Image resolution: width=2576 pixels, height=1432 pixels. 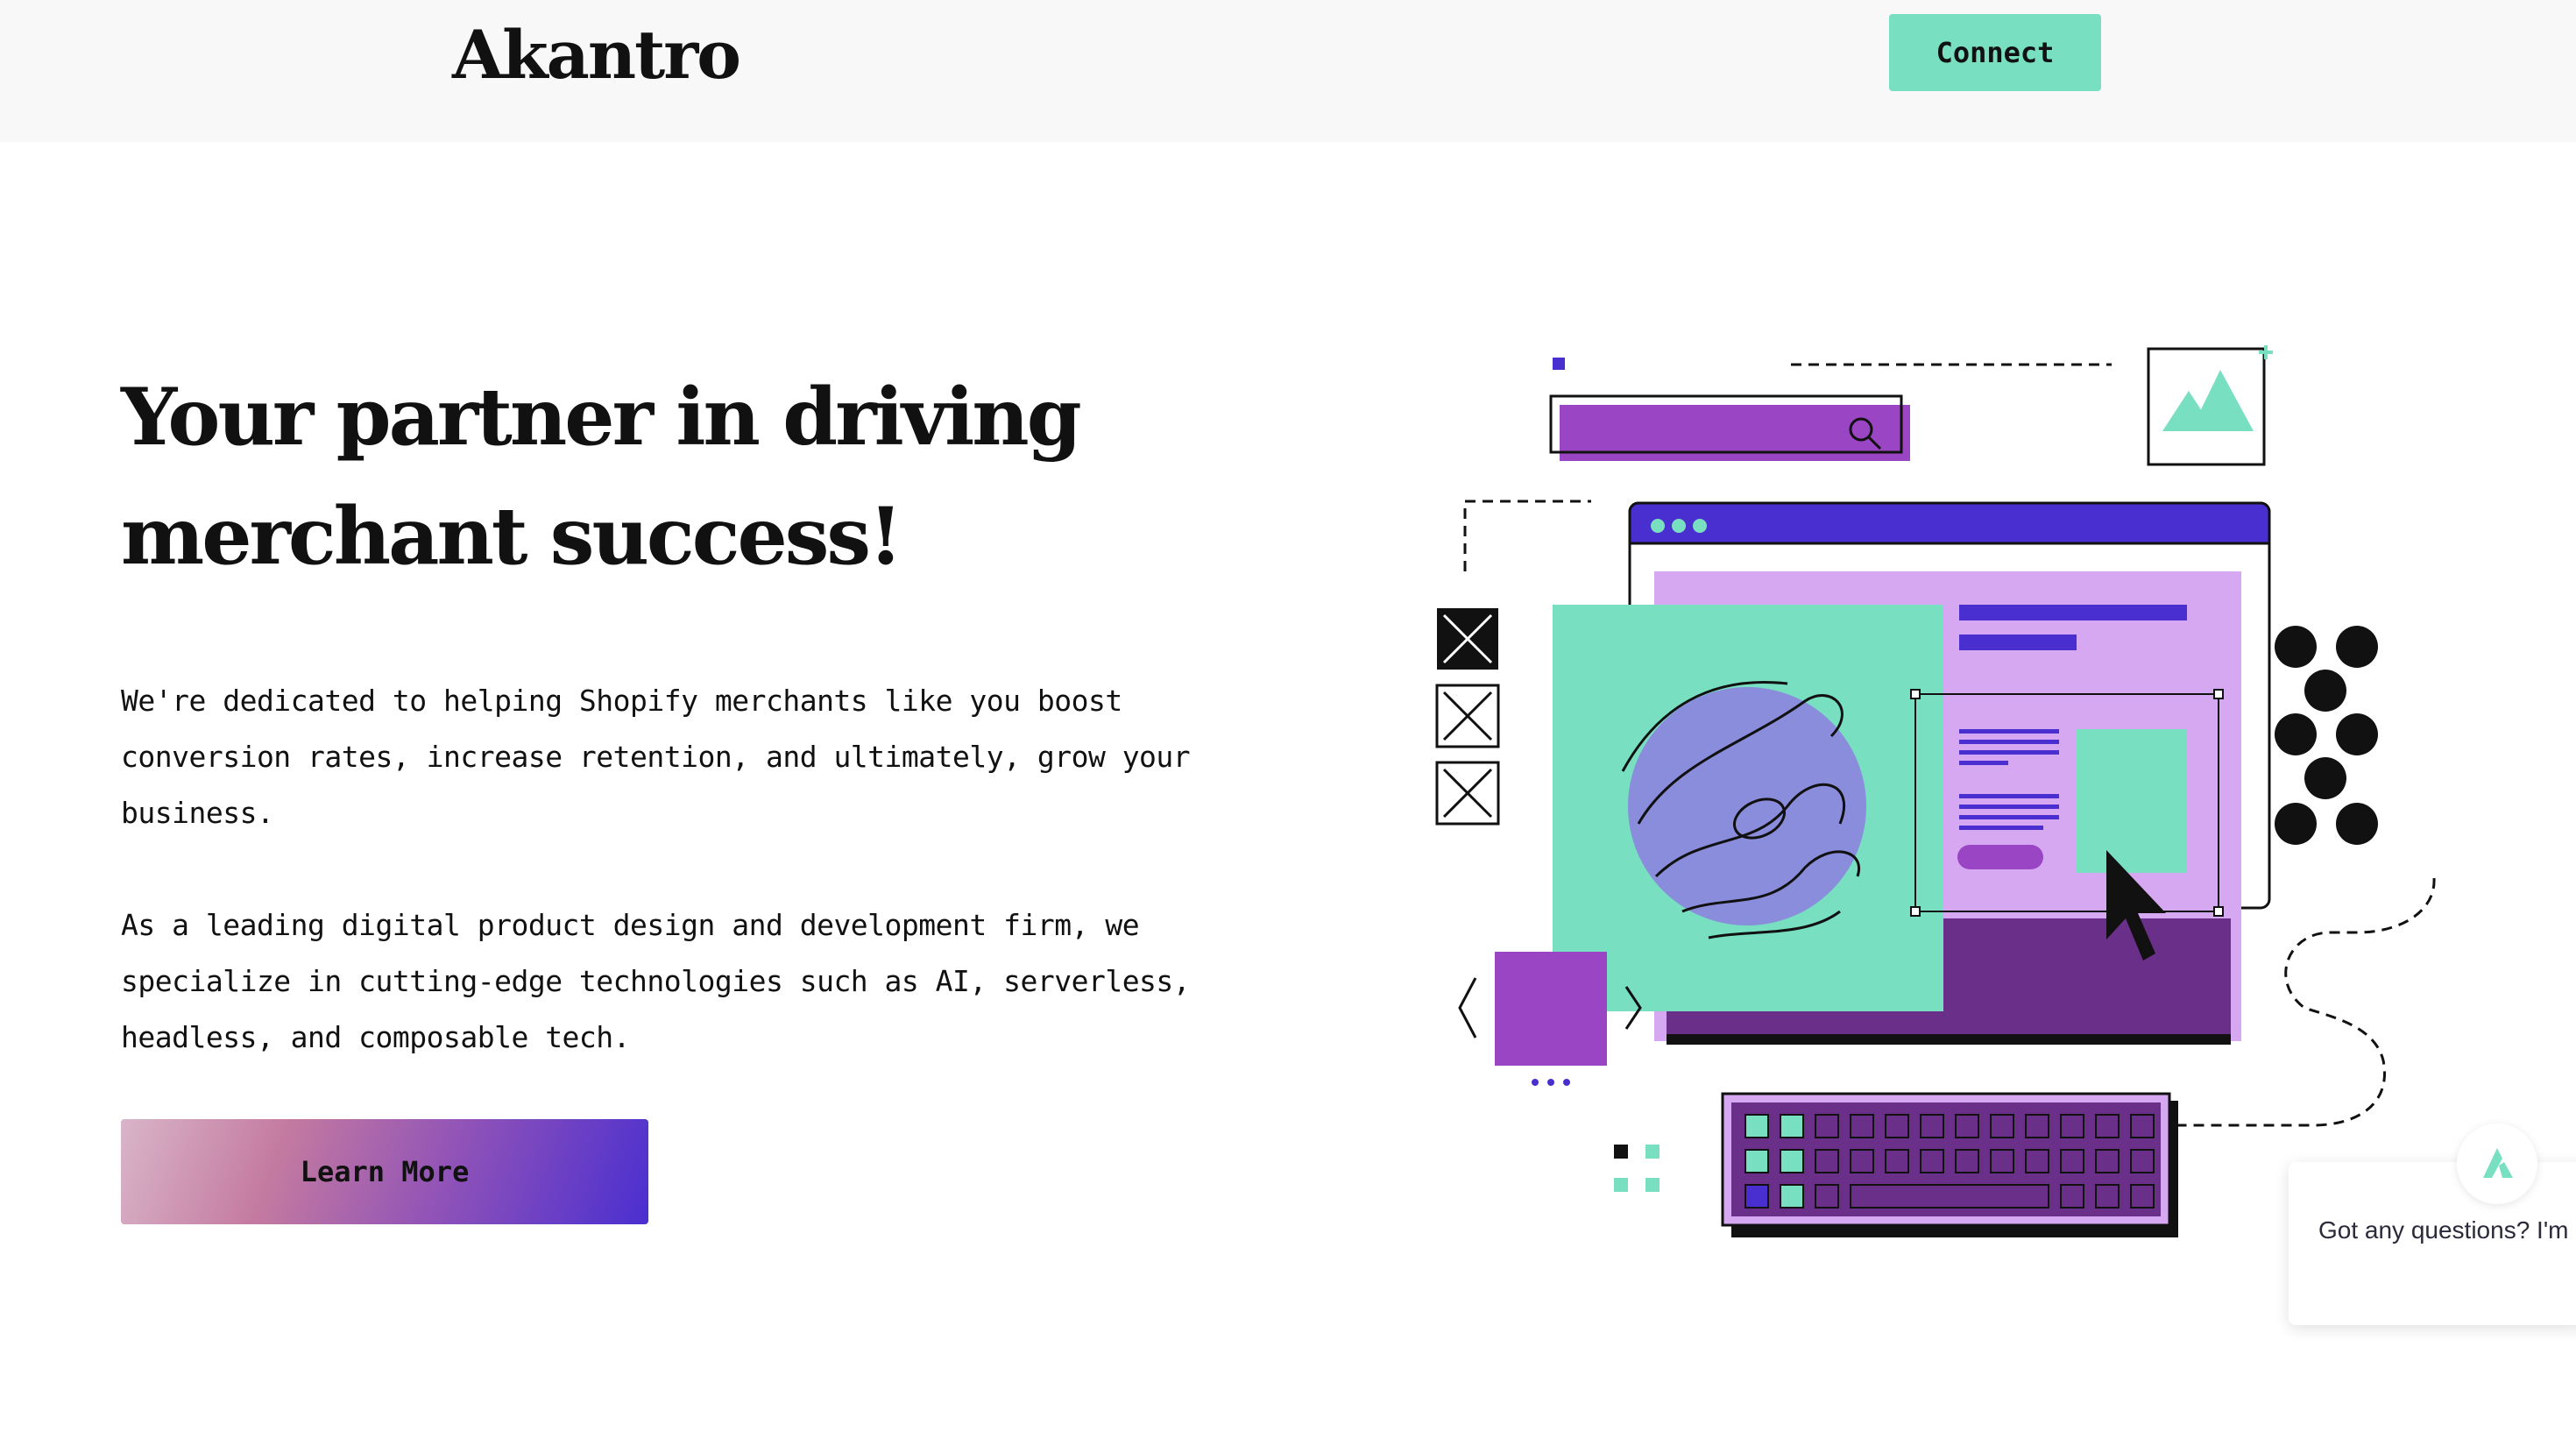 What do you see at coordinates (1467, 1008) in the screenshot?
I see `chevron-left-icon` at bounding box center [1467, 1008].